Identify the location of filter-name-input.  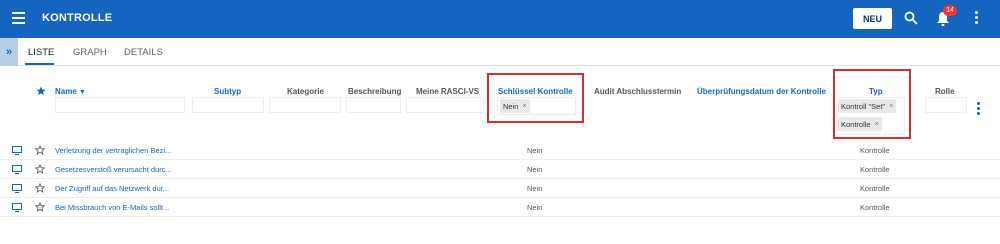
(120, 105).